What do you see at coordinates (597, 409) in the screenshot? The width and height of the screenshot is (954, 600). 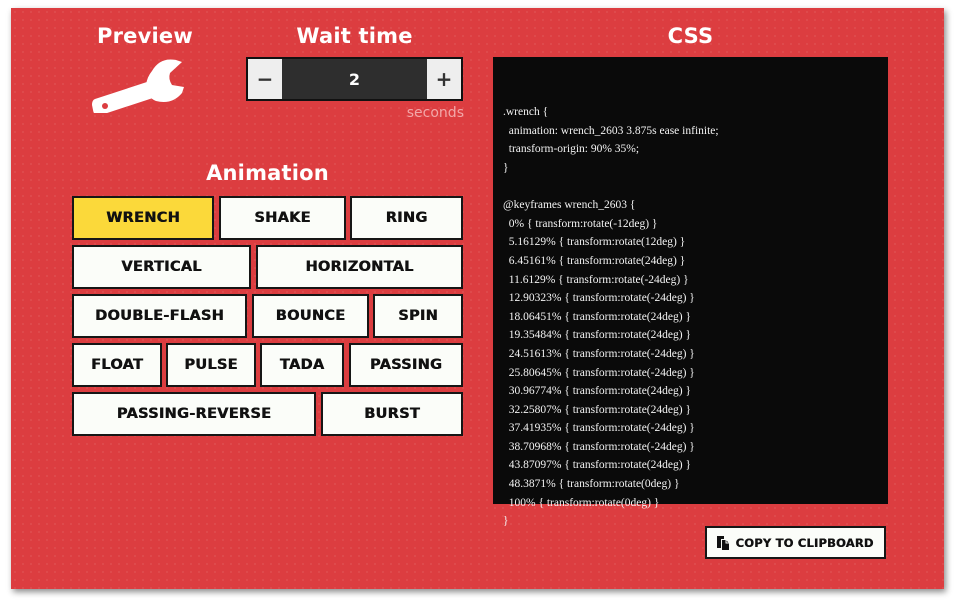 I see `code-line: 32.25807% { transform:rotate(24deg) }` at bounding box center [597, 409].